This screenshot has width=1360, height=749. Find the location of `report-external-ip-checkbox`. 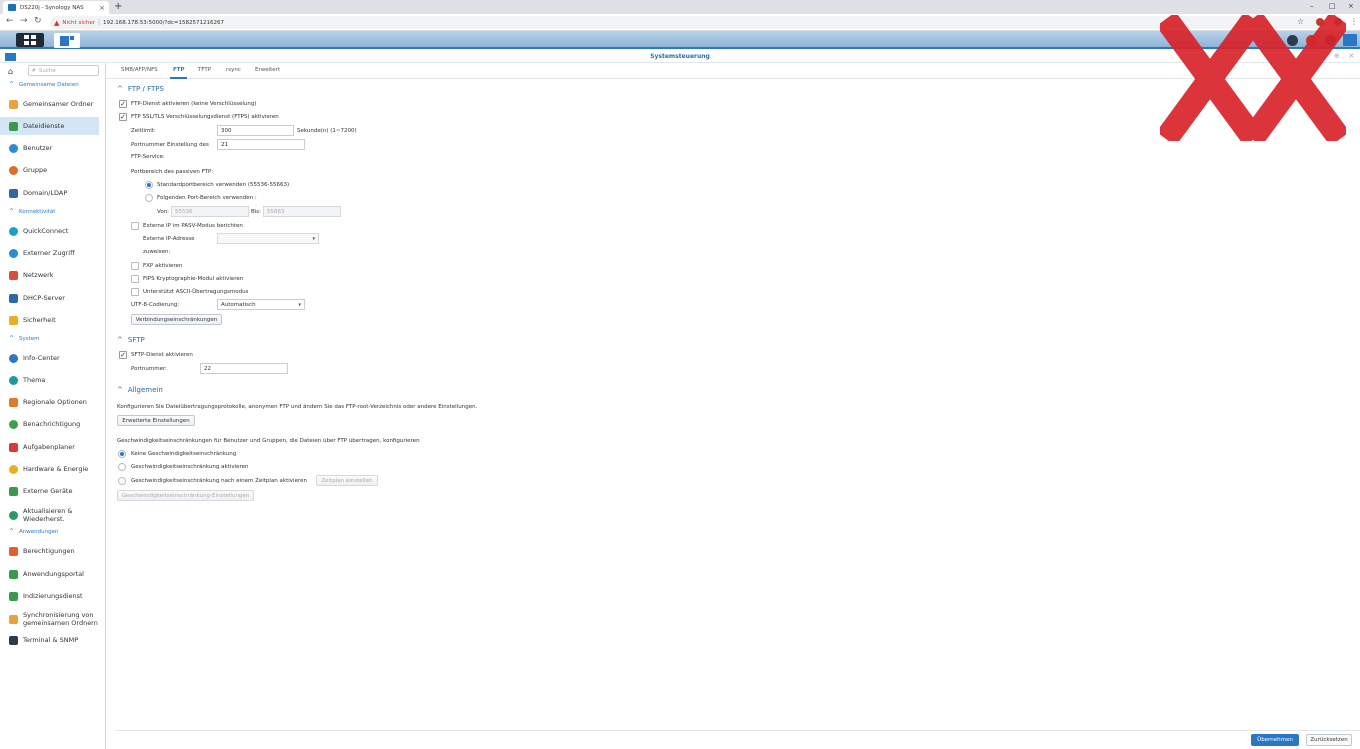

report-external-ip-checkbox is located at coordinates (135, 226).